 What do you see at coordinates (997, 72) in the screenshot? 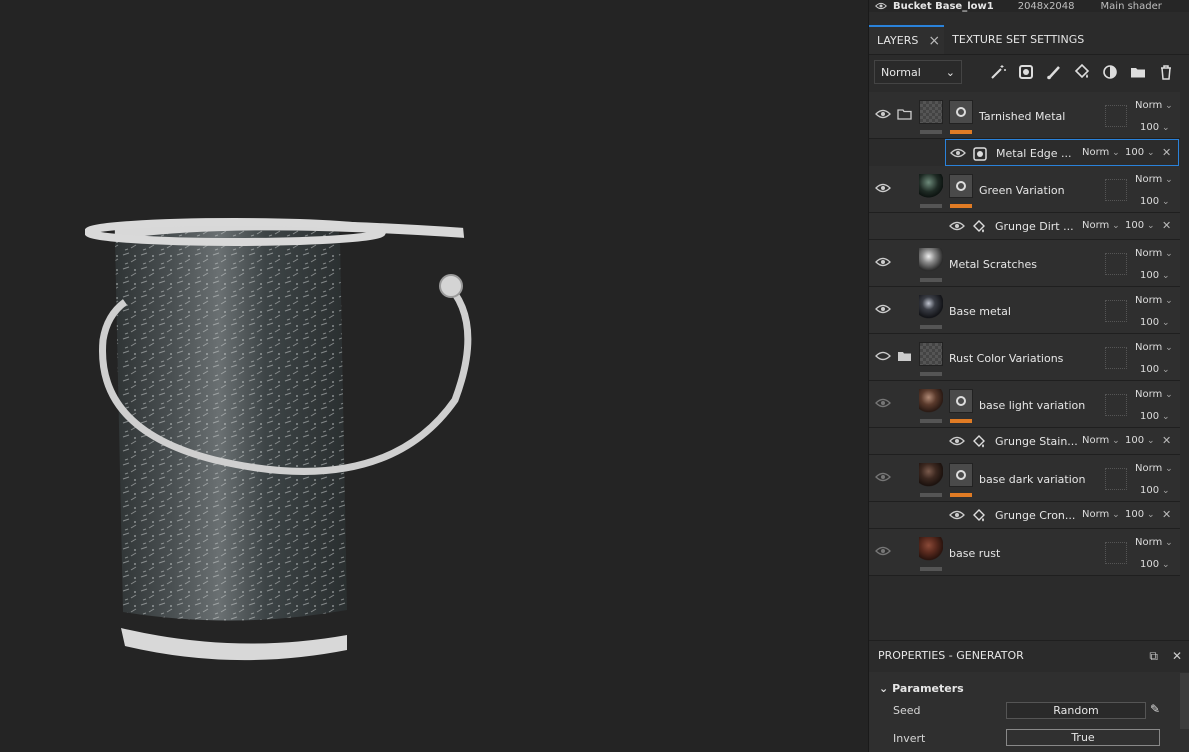
I see `magic-wand-icon` at bounding box center [997, 72].